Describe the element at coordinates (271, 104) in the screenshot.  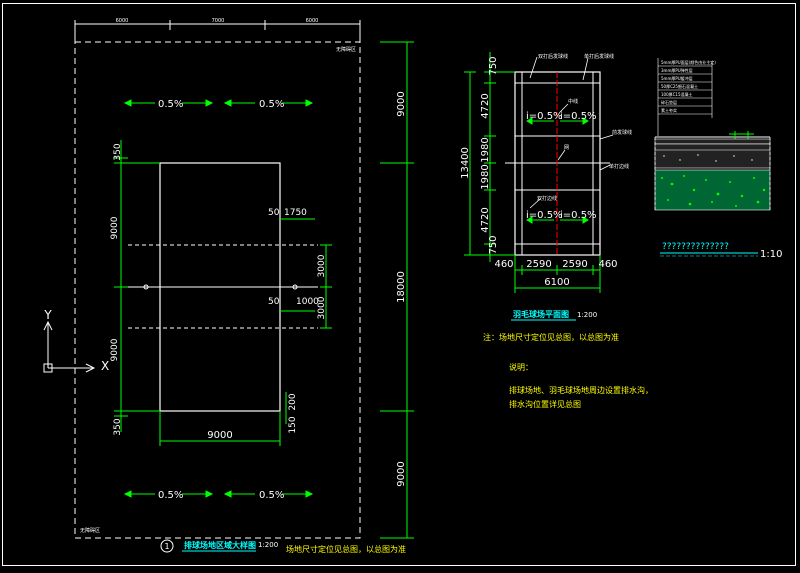
I see `slope-top-right: 0.5%` at that location.